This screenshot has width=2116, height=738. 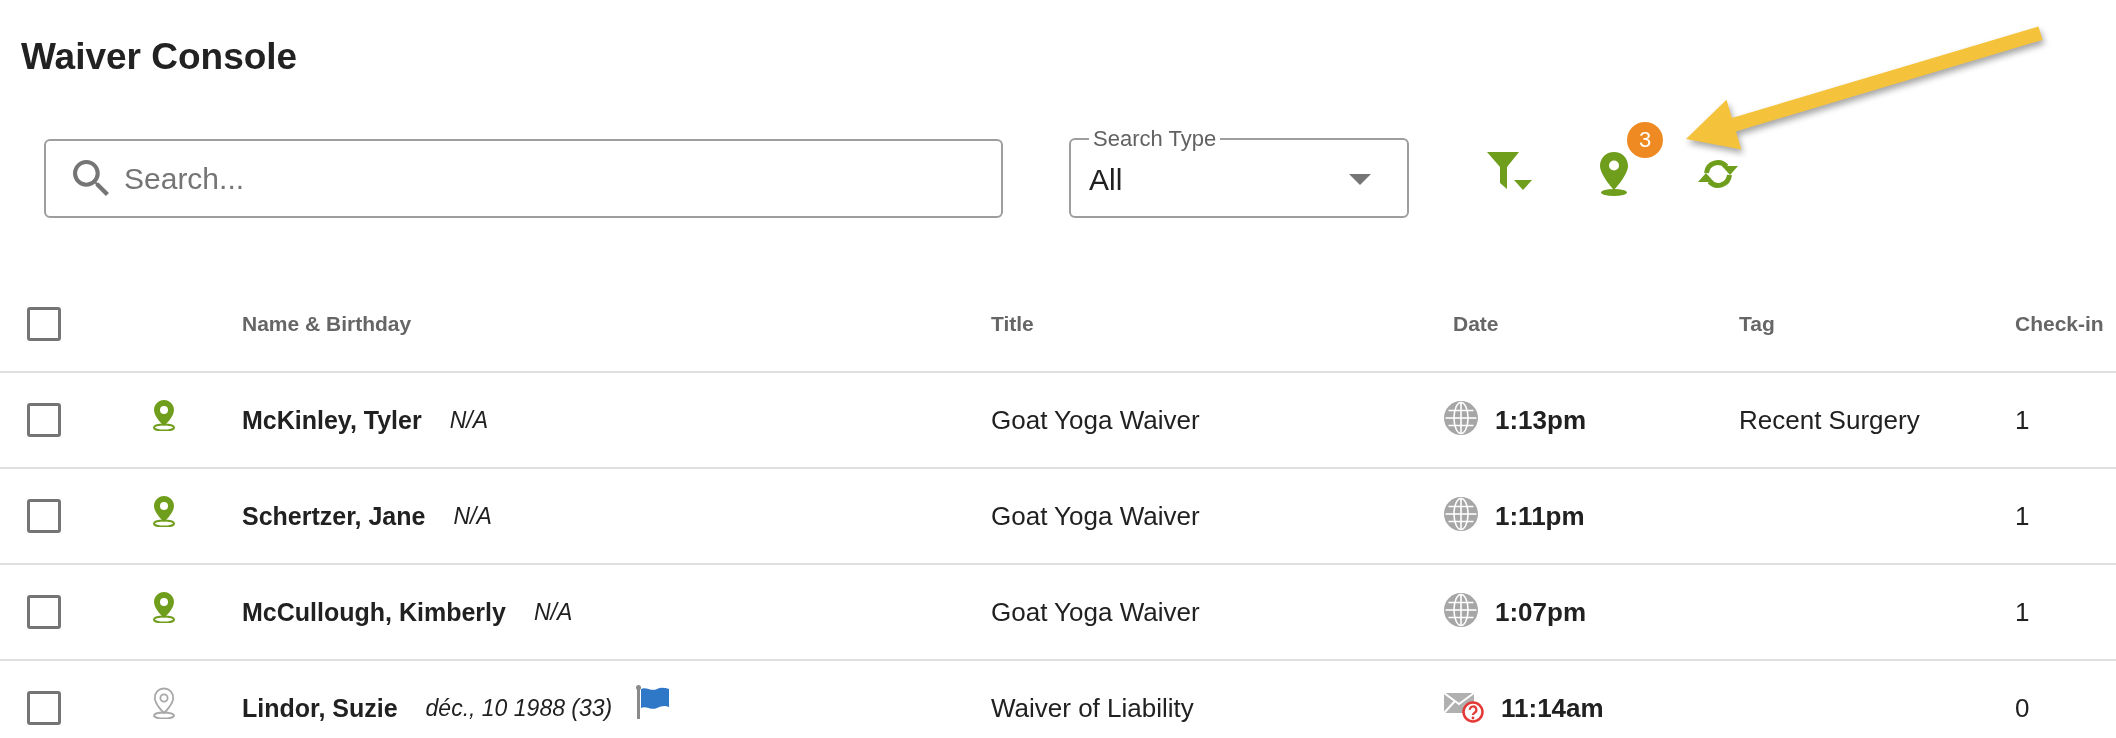 What do you see at coordinates (1552, 708) in the screenshot?
I see `signed-time: 11:14am` at bounding box center [1552, 708].